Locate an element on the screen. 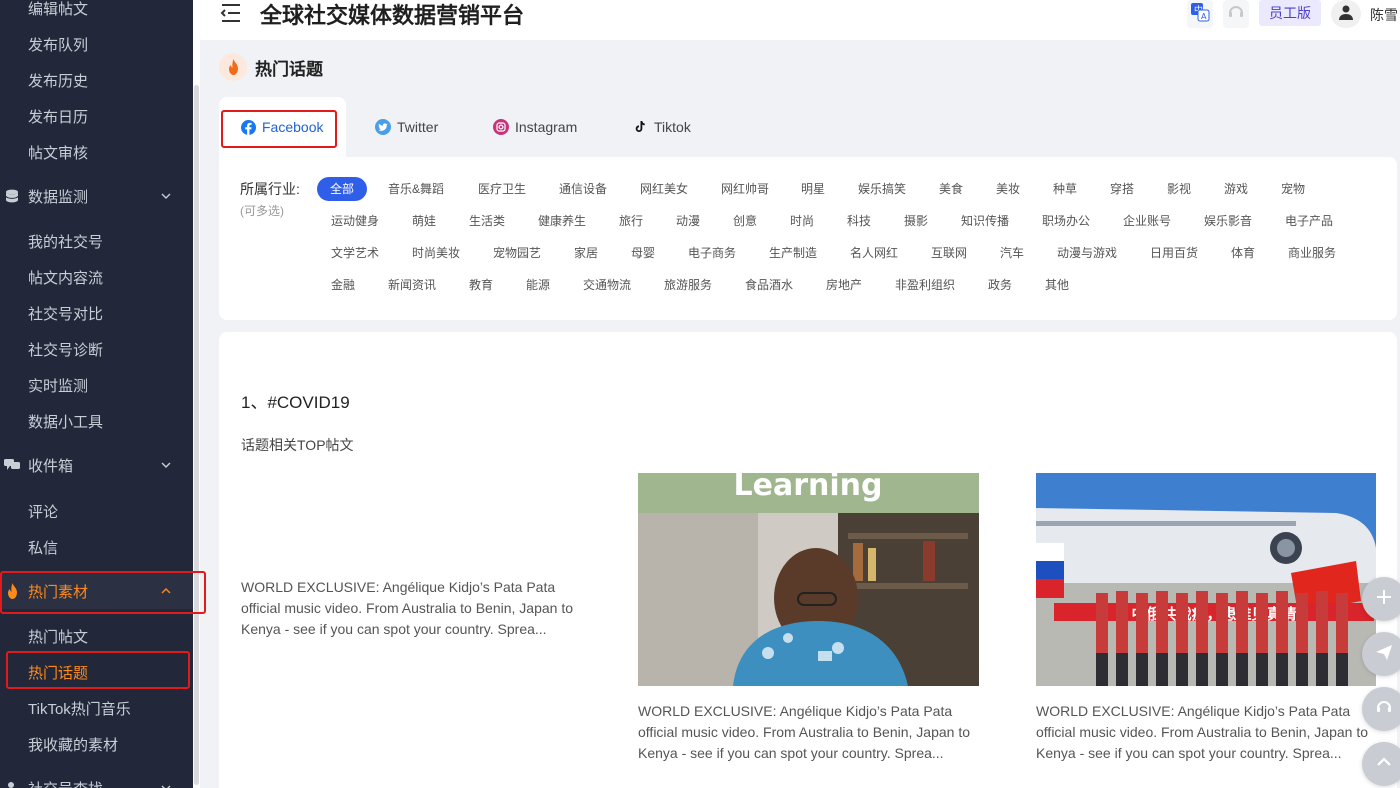 The width and height of the screenshot is (1400, 788). industry-chip: 宠物 is located at coordinates (1293, 189).